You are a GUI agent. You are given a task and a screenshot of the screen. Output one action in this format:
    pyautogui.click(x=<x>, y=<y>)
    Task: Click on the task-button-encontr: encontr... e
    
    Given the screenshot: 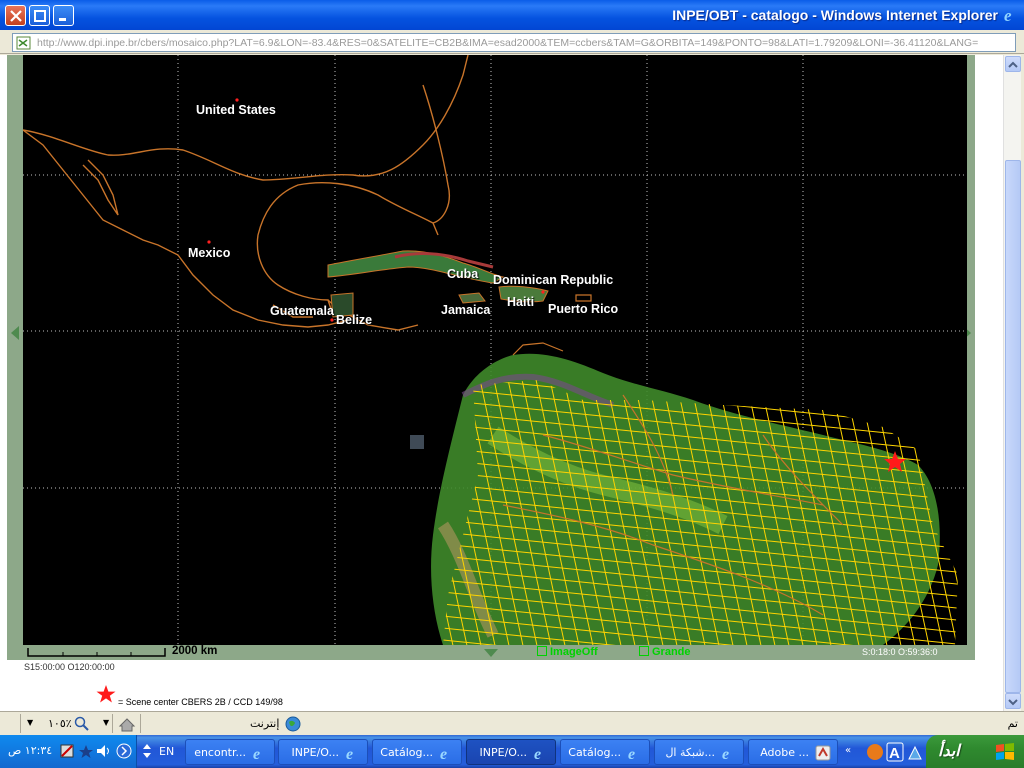 What is the action you would take?
    pyautogui.click(x=230, y=752)
    